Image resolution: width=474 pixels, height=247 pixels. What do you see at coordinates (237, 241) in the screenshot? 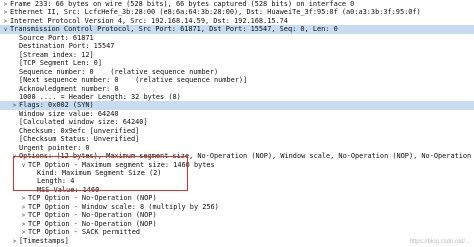
I see `tree-row: > [Timestamps]` at bounding box center [237, 241].